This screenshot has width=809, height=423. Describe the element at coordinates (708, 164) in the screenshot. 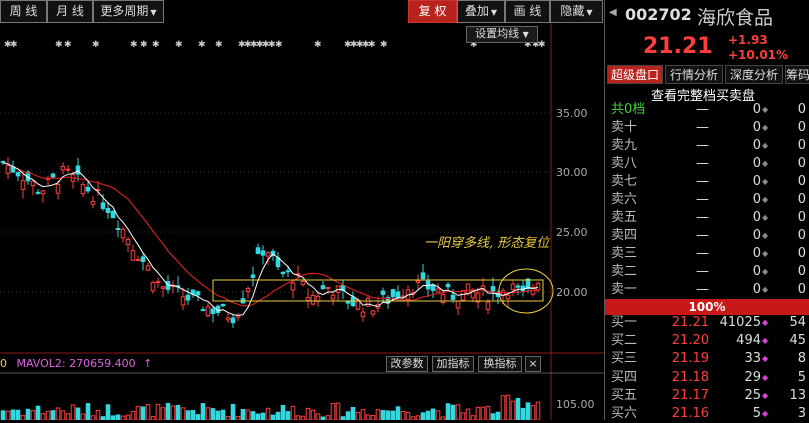

I see `ask-row: 卖八 —0 ◆ 0` at that location.